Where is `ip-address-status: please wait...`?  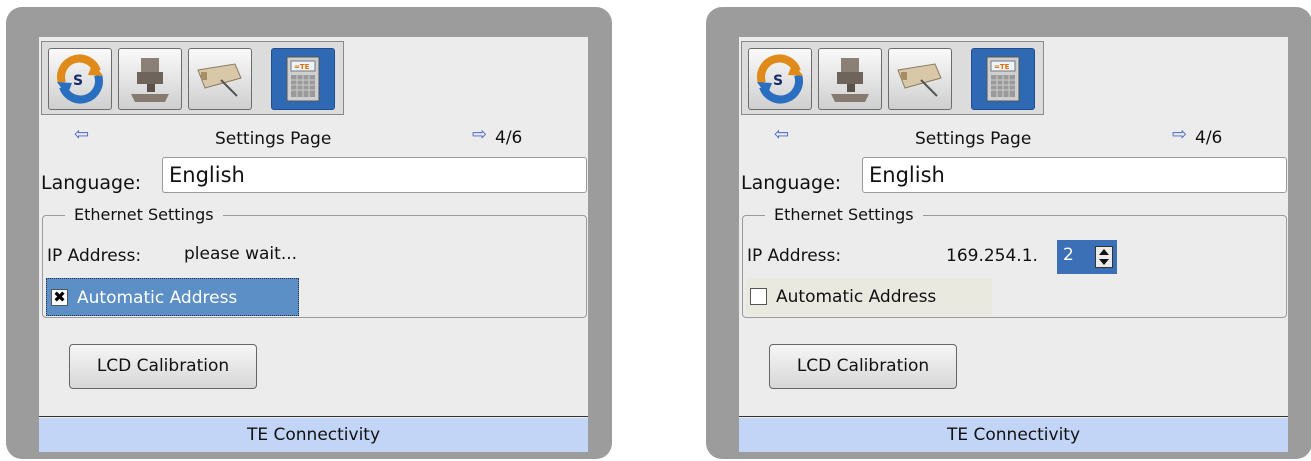
ip-address-status: please wait... is located at coordinates (241, 254).